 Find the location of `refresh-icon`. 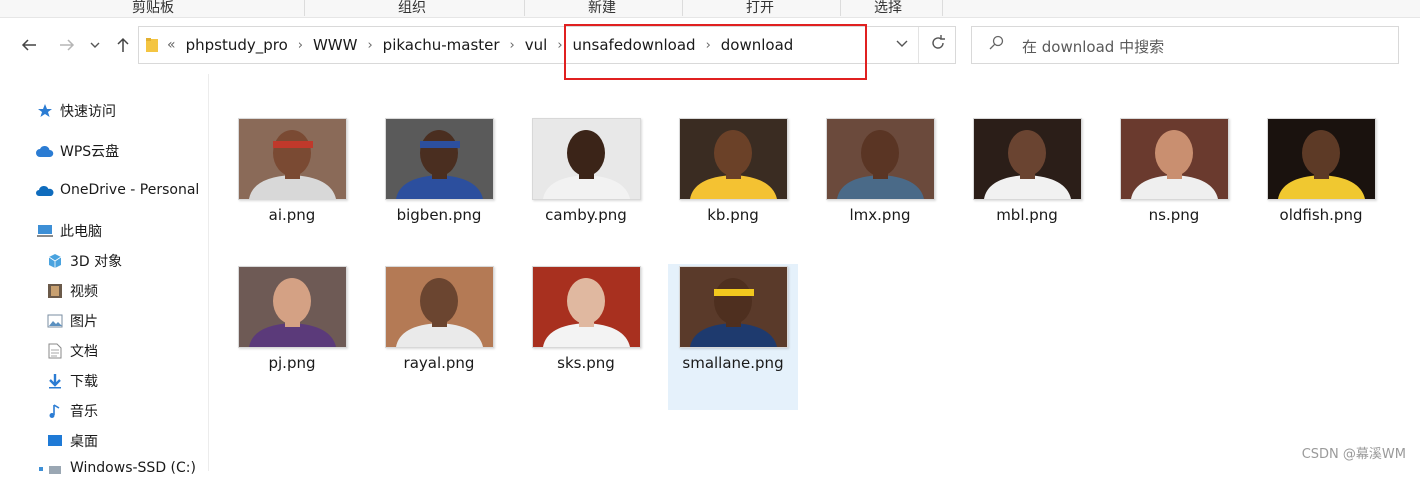

refresh-icon is located at coordinates (938, 42).